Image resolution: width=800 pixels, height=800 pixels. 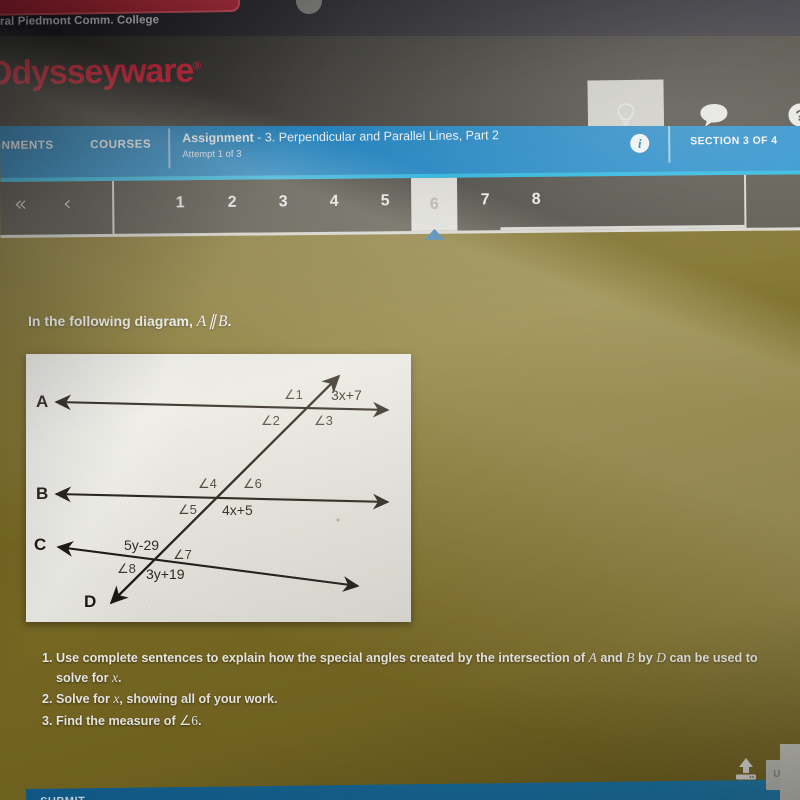 I want to click on previous-page-button: ‹, so click(x=67, y=203).